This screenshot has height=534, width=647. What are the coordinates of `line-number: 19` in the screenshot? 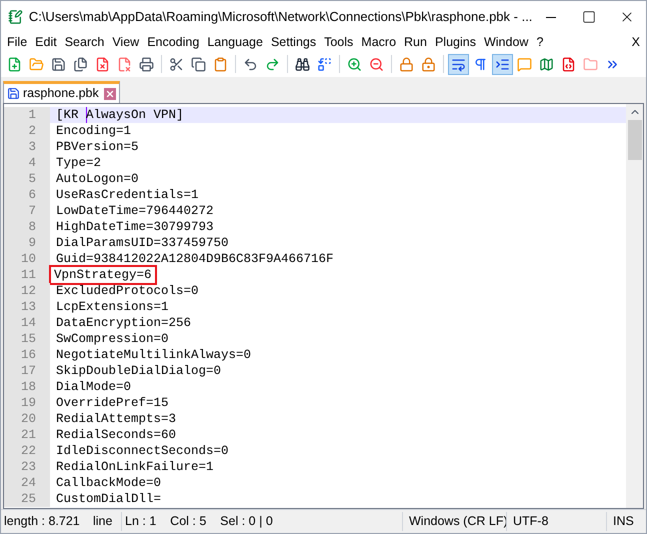 It's located at (27, 403).